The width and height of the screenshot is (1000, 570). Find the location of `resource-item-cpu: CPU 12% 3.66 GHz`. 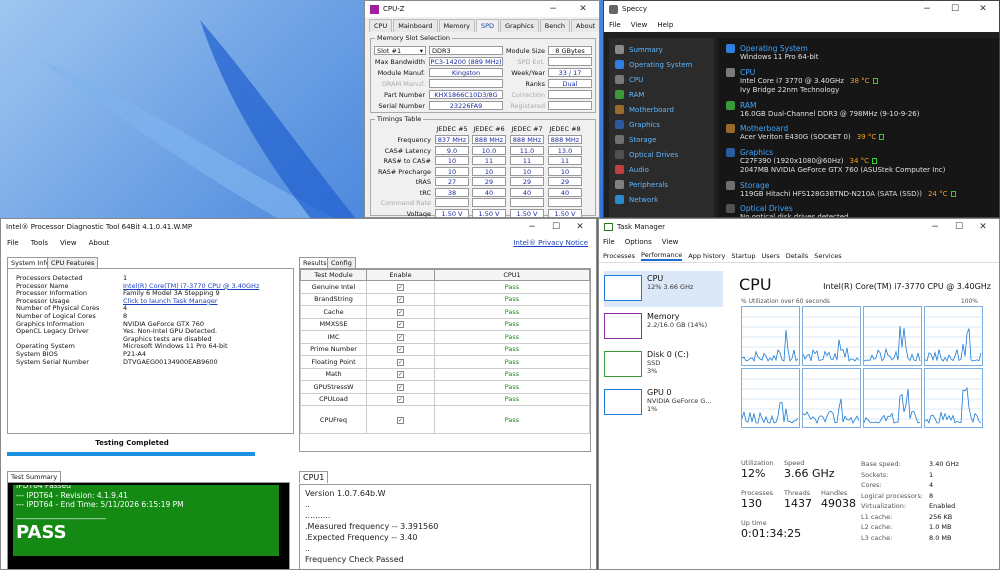

resource-item-cpu: CPU 12% 3.66 GHz is located at coordinates (663, 289).